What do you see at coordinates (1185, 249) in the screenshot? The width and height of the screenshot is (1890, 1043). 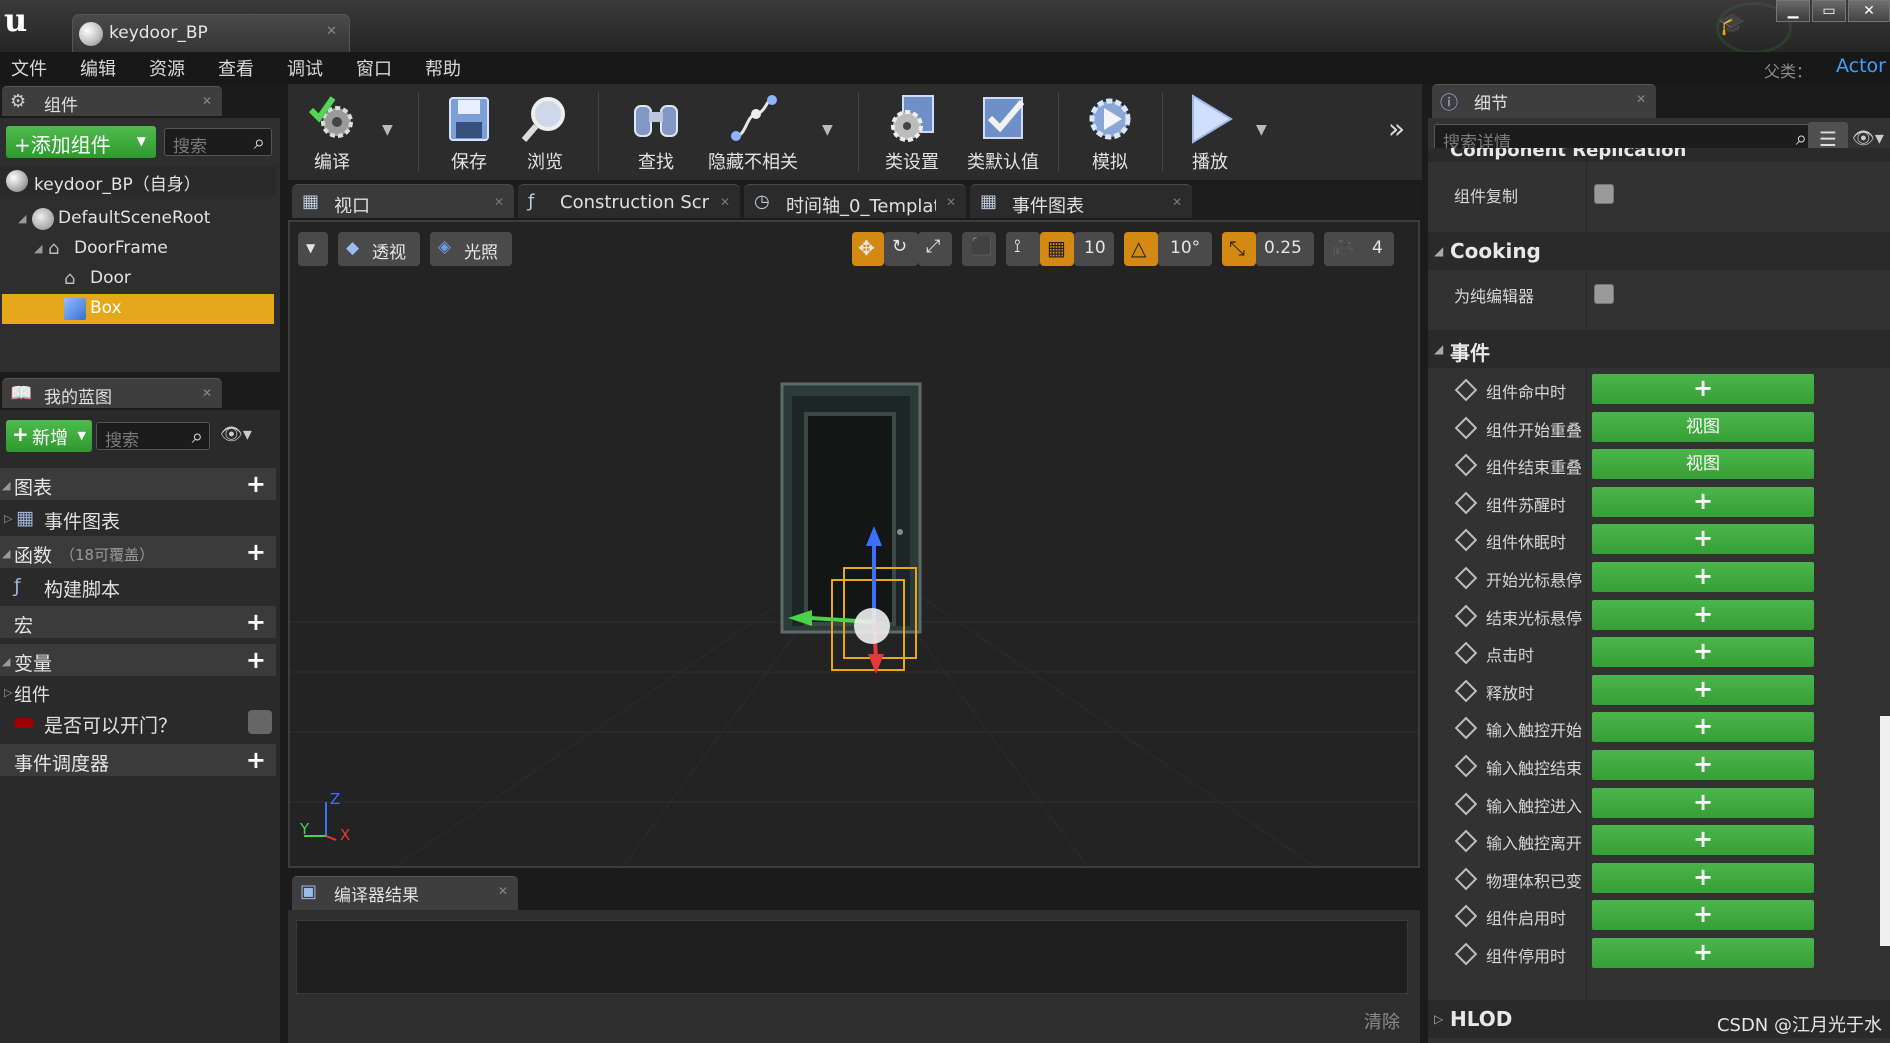 I see `rotation-snap-value: 10°` at bounding box center [1185, 249].